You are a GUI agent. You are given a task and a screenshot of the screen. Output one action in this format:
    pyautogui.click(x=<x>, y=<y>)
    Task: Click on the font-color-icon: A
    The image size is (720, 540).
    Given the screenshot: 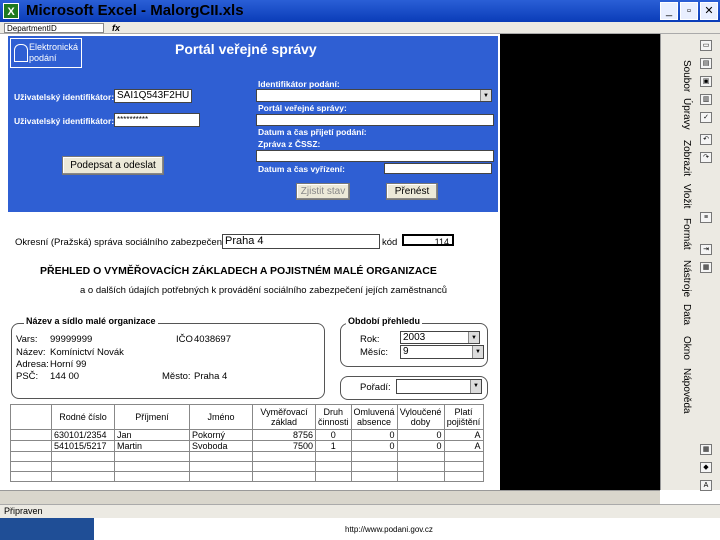 What is the action you would take?
    pyautogui.click(x=706, y=485)
    